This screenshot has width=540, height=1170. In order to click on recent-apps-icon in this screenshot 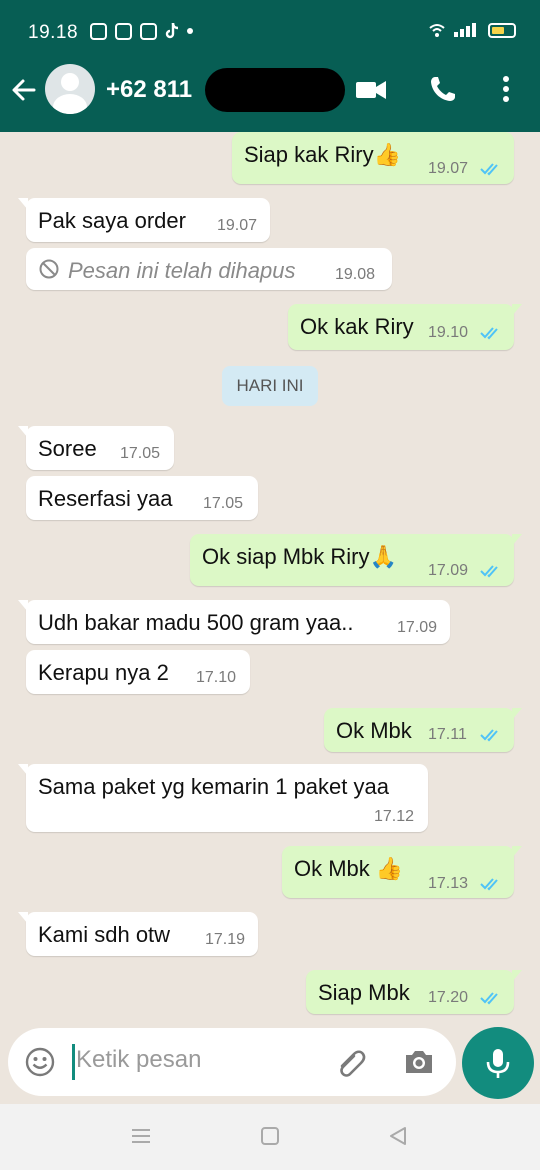, I will do `click(141, 1136)`.